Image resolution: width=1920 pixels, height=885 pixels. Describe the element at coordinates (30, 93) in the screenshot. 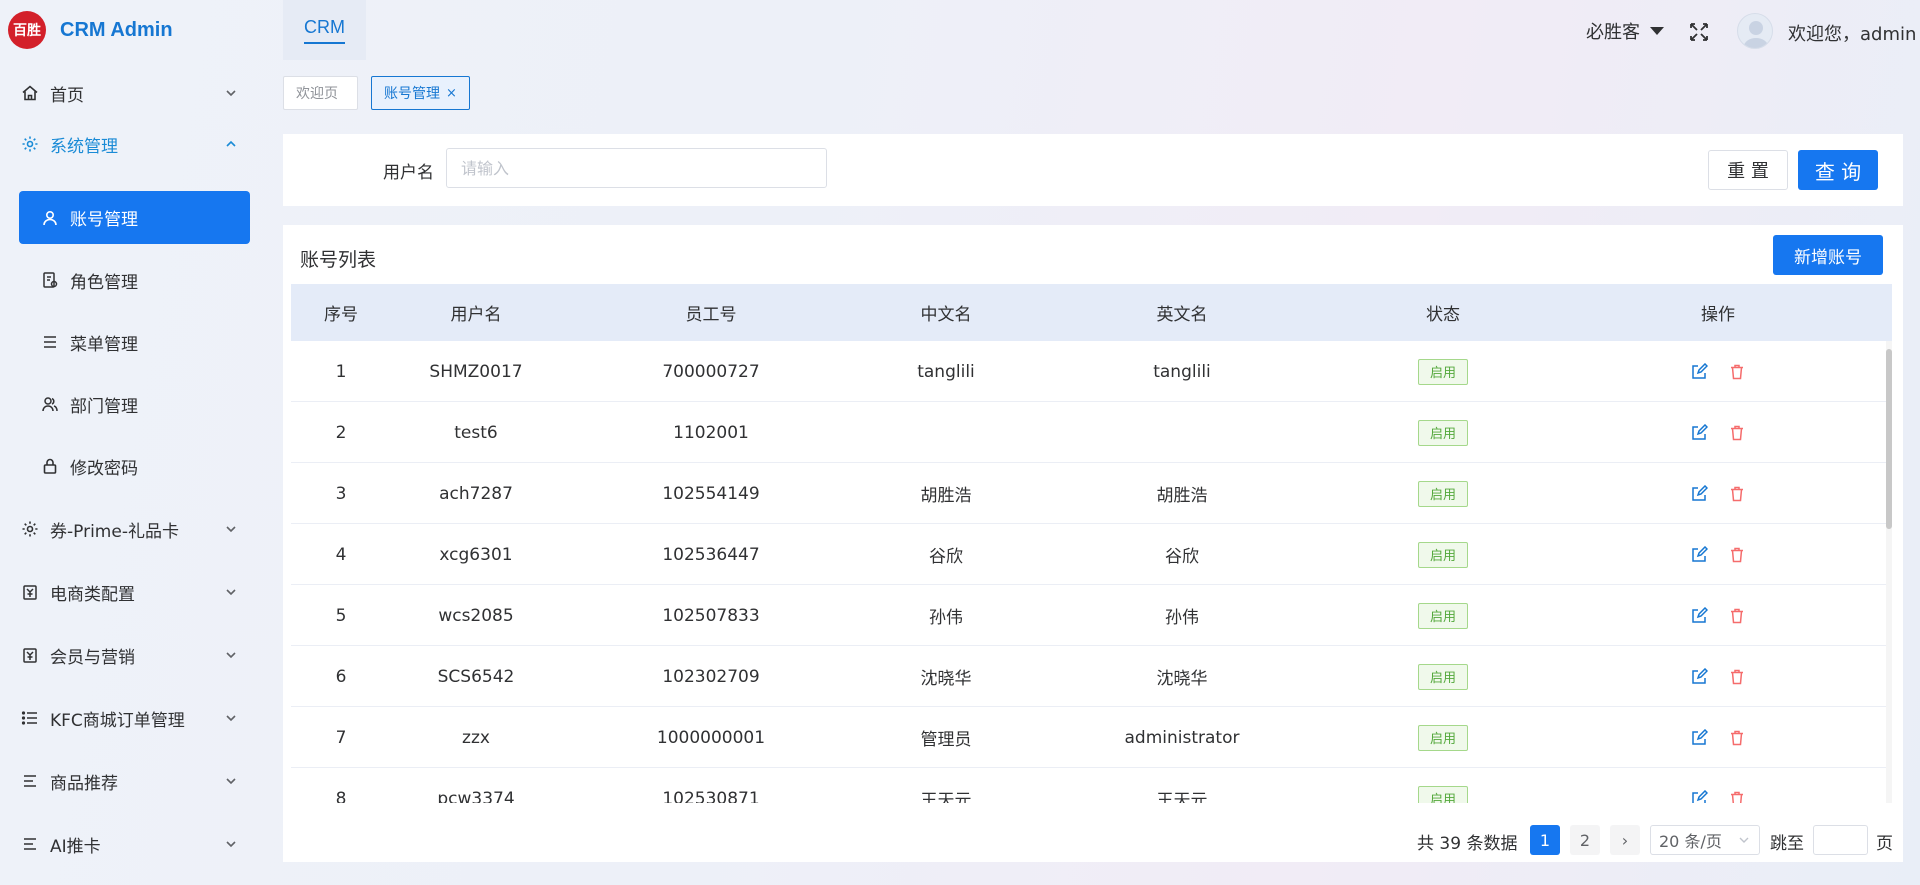

I see `home-icon` at that location.